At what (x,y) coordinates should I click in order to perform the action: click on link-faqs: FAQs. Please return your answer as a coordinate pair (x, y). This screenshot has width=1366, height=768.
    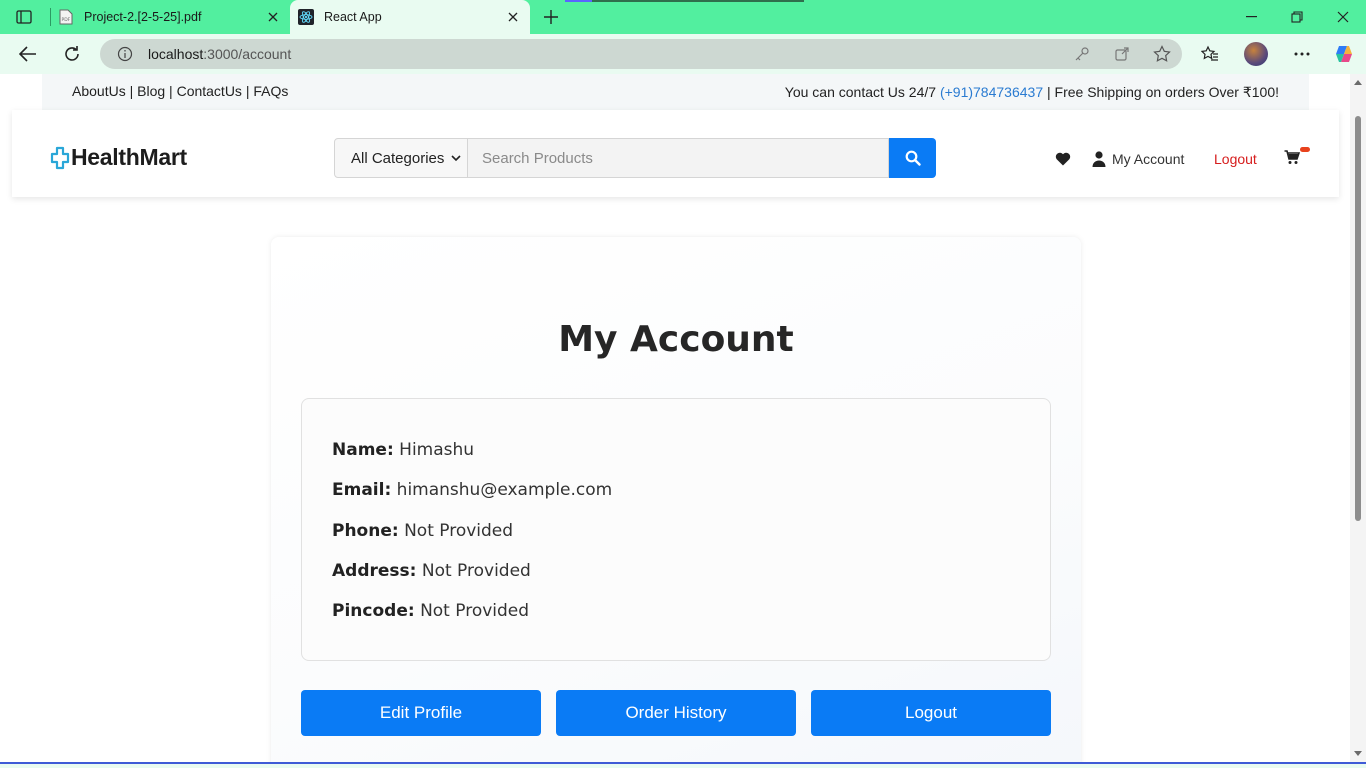
    Looking at the image, I should click on (270, 91).